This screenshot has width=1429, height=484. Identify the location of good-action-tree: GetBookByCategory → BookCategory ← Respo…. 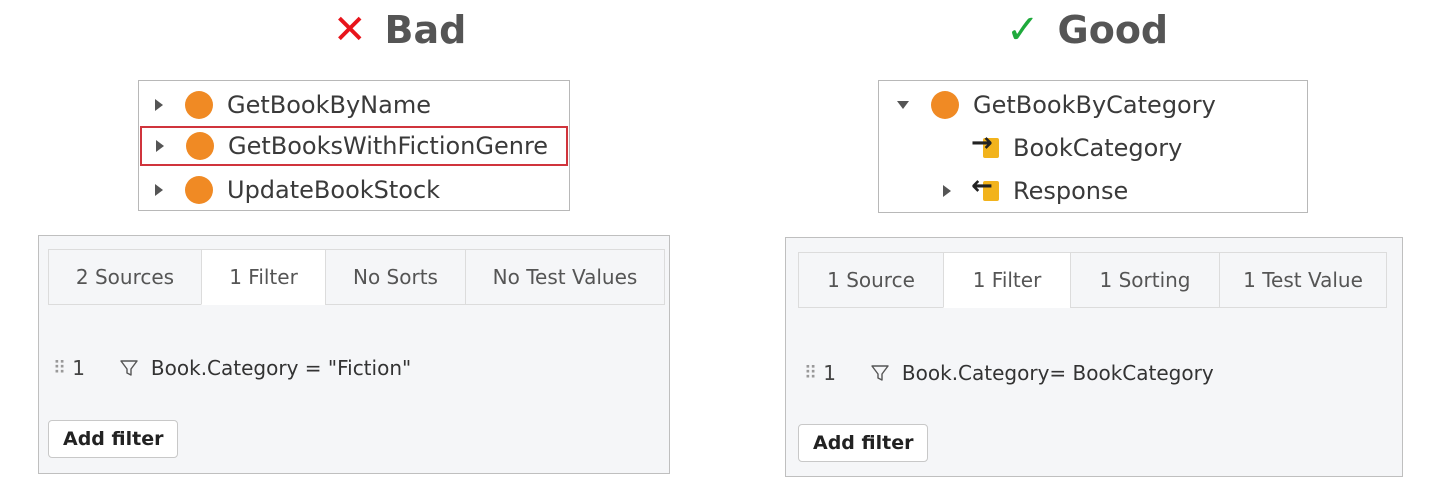
(1093, 146).